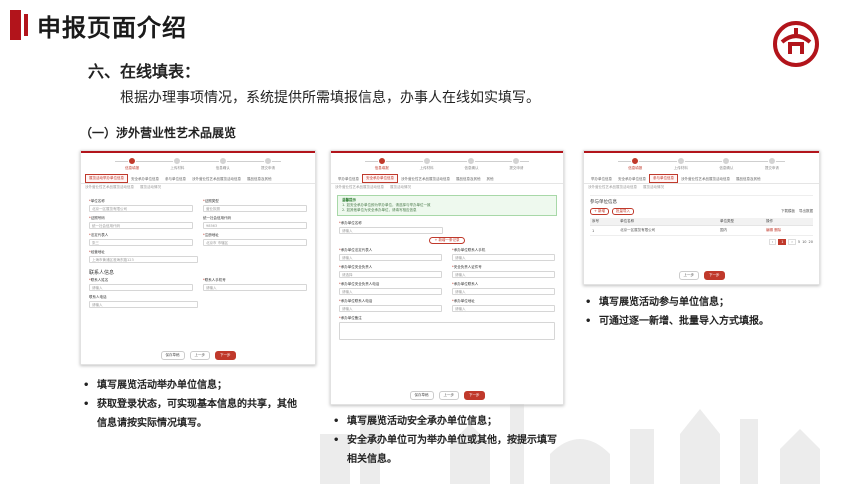 The width and height of the screenshot is (860, 484). Describe the element at coordinates (623, 211) in the screenshot. I see `batch-import-button: 批量导入` at that location.